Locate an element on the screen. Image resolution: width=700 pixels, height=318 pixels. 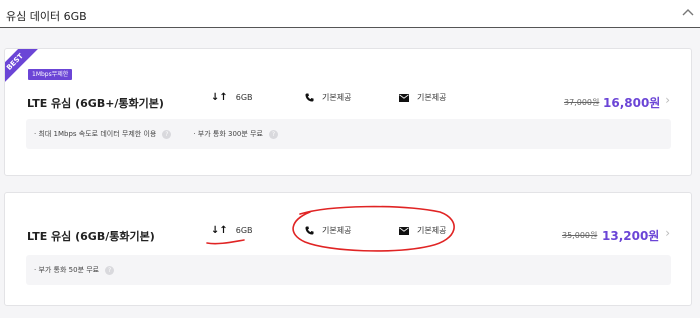
plan-info-box: · 부가 통화 50분 무료 ? is located at coordinates (348, 270).